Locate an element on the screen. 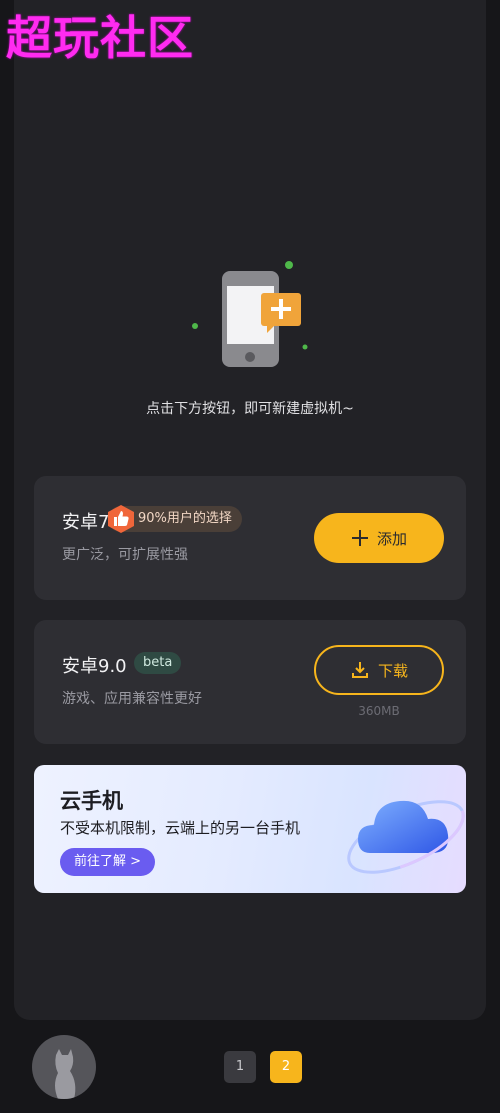 This screenshot has height=1113, width=500. download-icon is located at coordinates (359, 670).